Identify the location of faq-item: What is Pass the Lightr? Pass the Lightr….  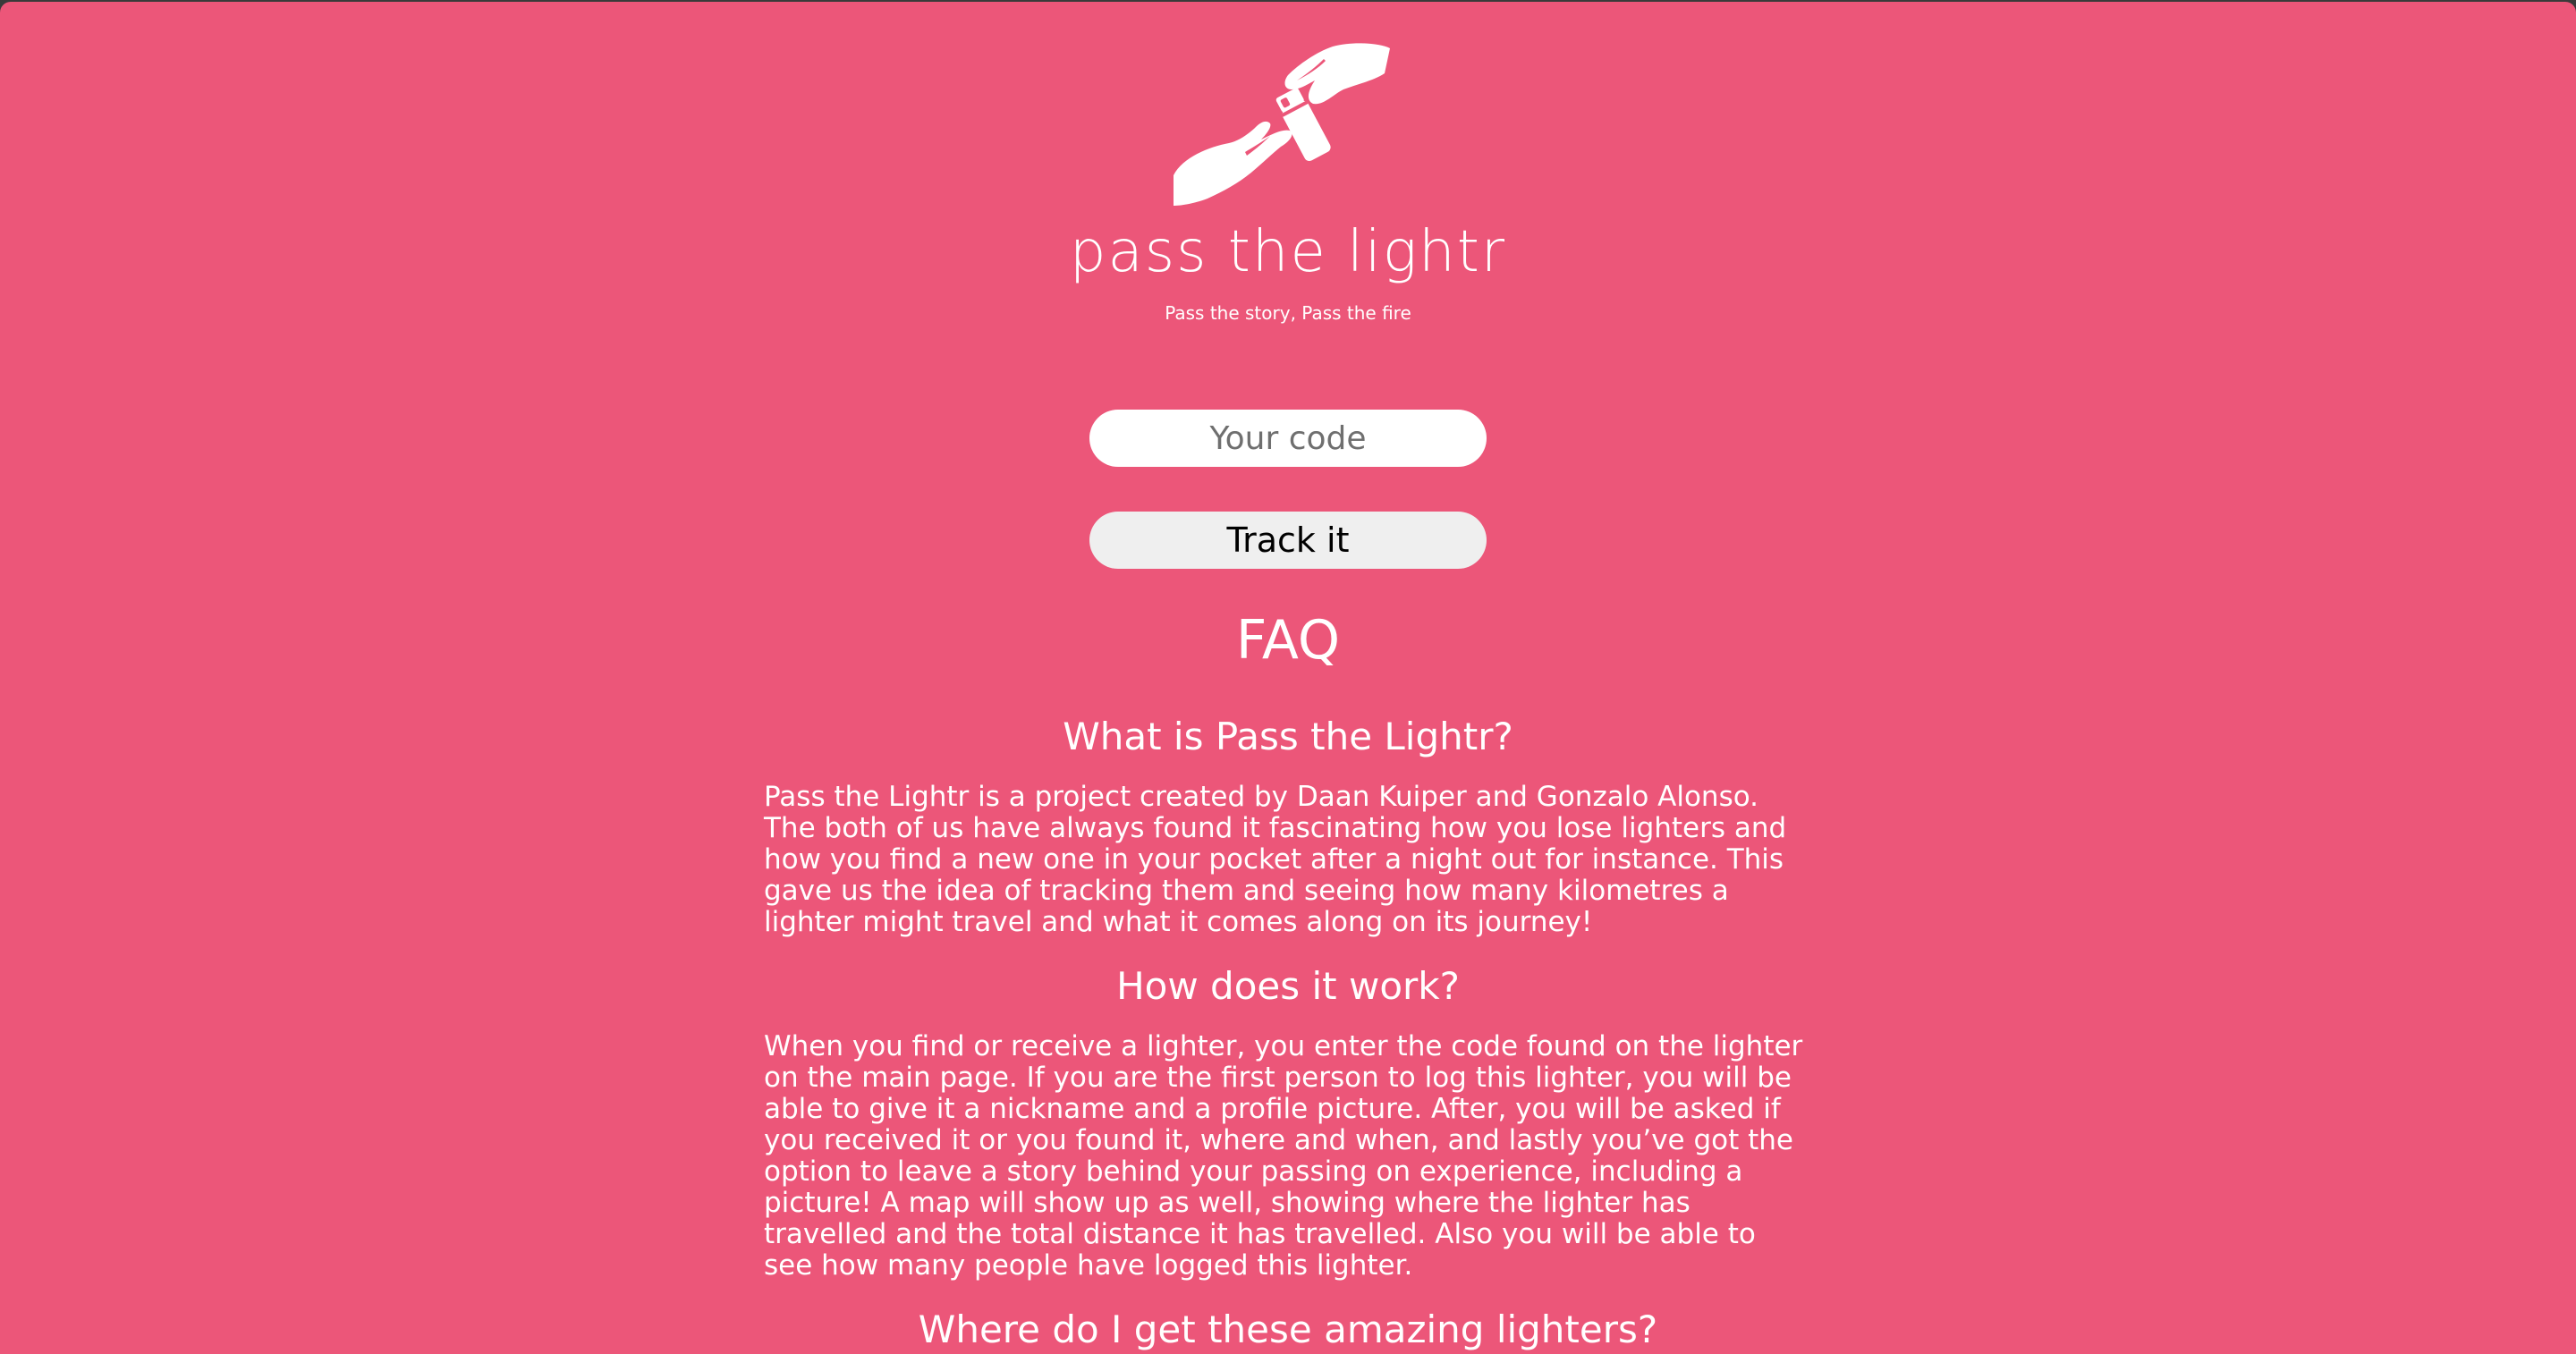
(1288, 825).